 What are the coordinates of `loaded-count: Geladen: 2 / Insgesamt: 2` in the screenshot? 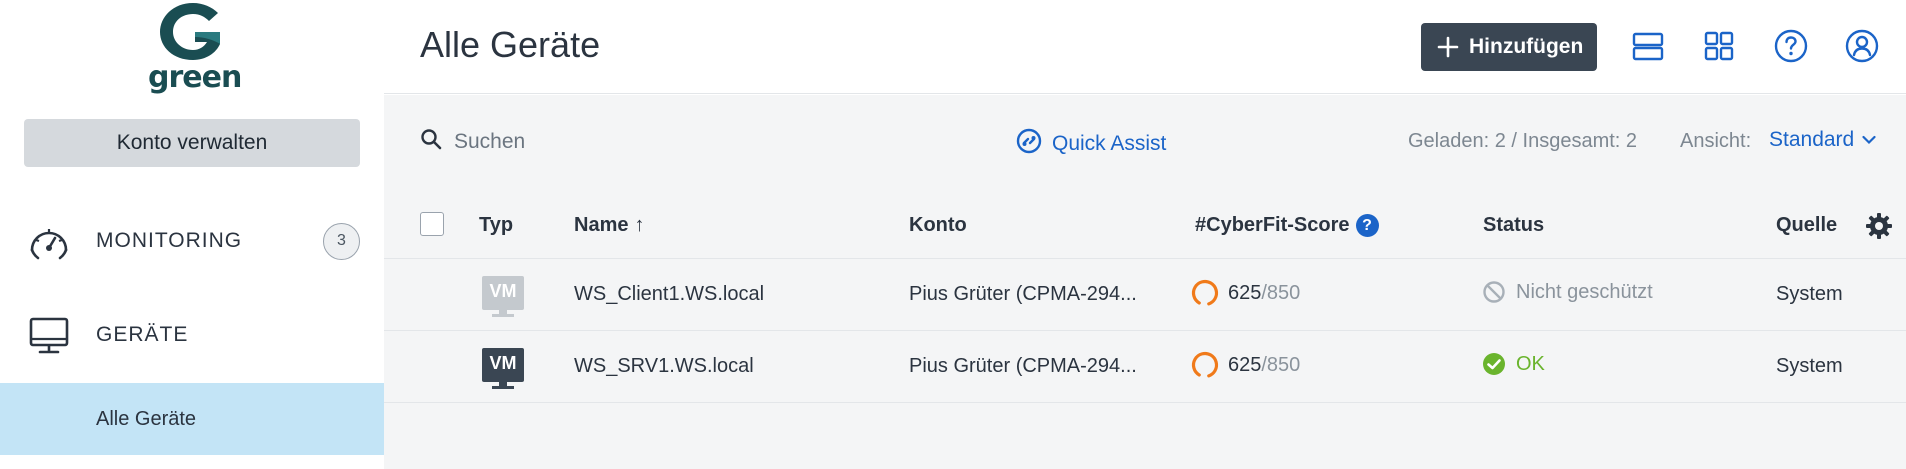 It's located at (1523, 141).